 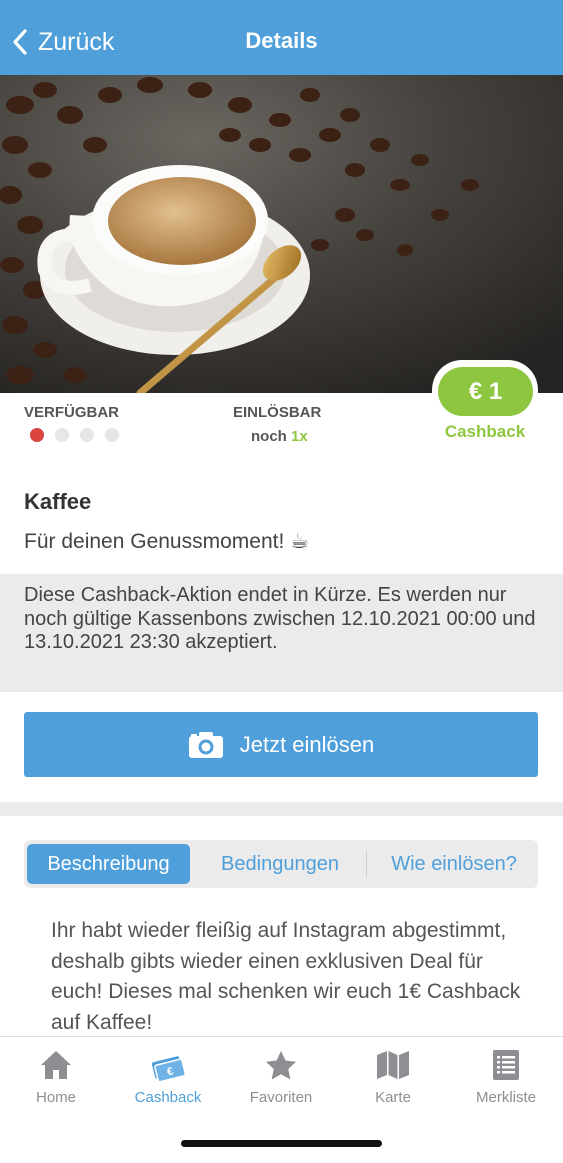 What do you see at coordinates (393, 1065) in the screenshot?
I see `map-icon` at bounding box center [393, 1065].